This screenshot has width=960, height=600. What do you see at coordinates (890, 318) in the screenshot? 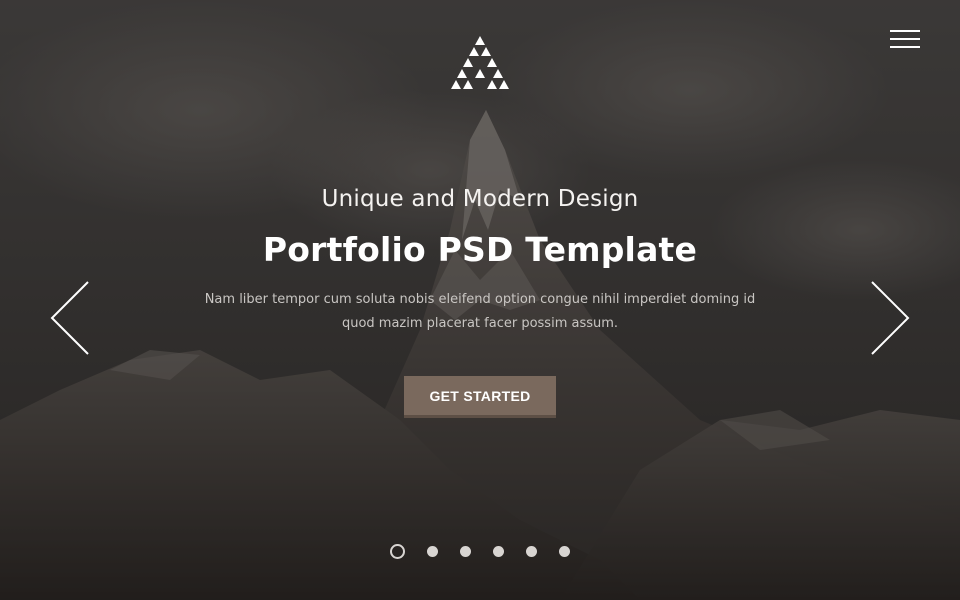
I see `chevron-right-icon` at bounding box center [890, 318].